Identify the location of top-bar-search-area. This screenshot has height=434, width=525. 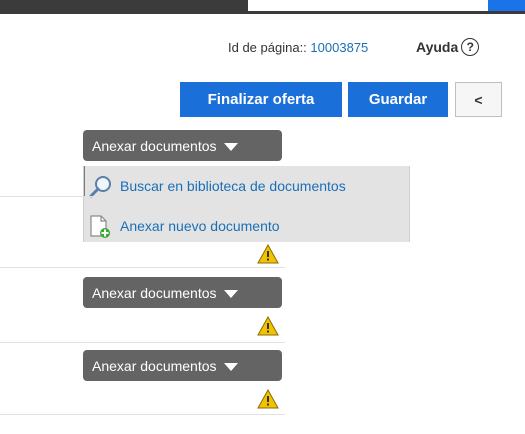
(368, 5).